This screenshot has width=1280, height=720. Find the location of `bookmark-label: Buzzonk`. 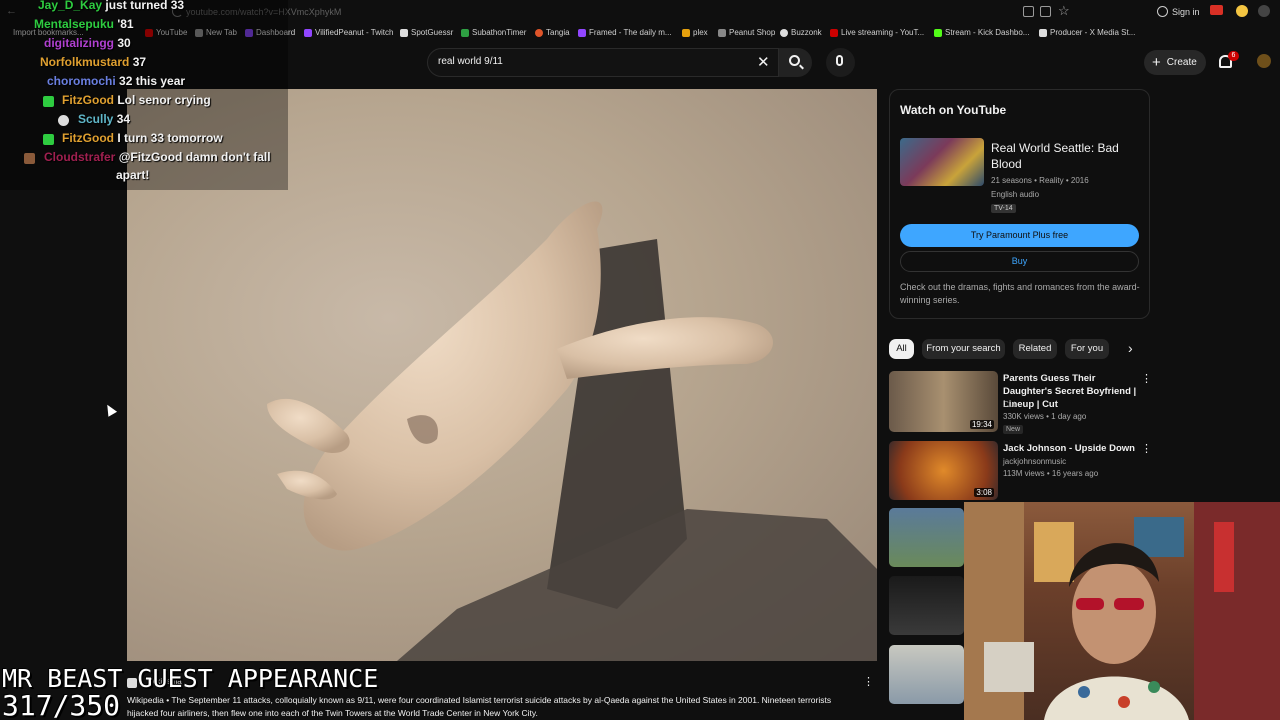

bookmark-label: Buzzonk is located at coordinates (806, 32).